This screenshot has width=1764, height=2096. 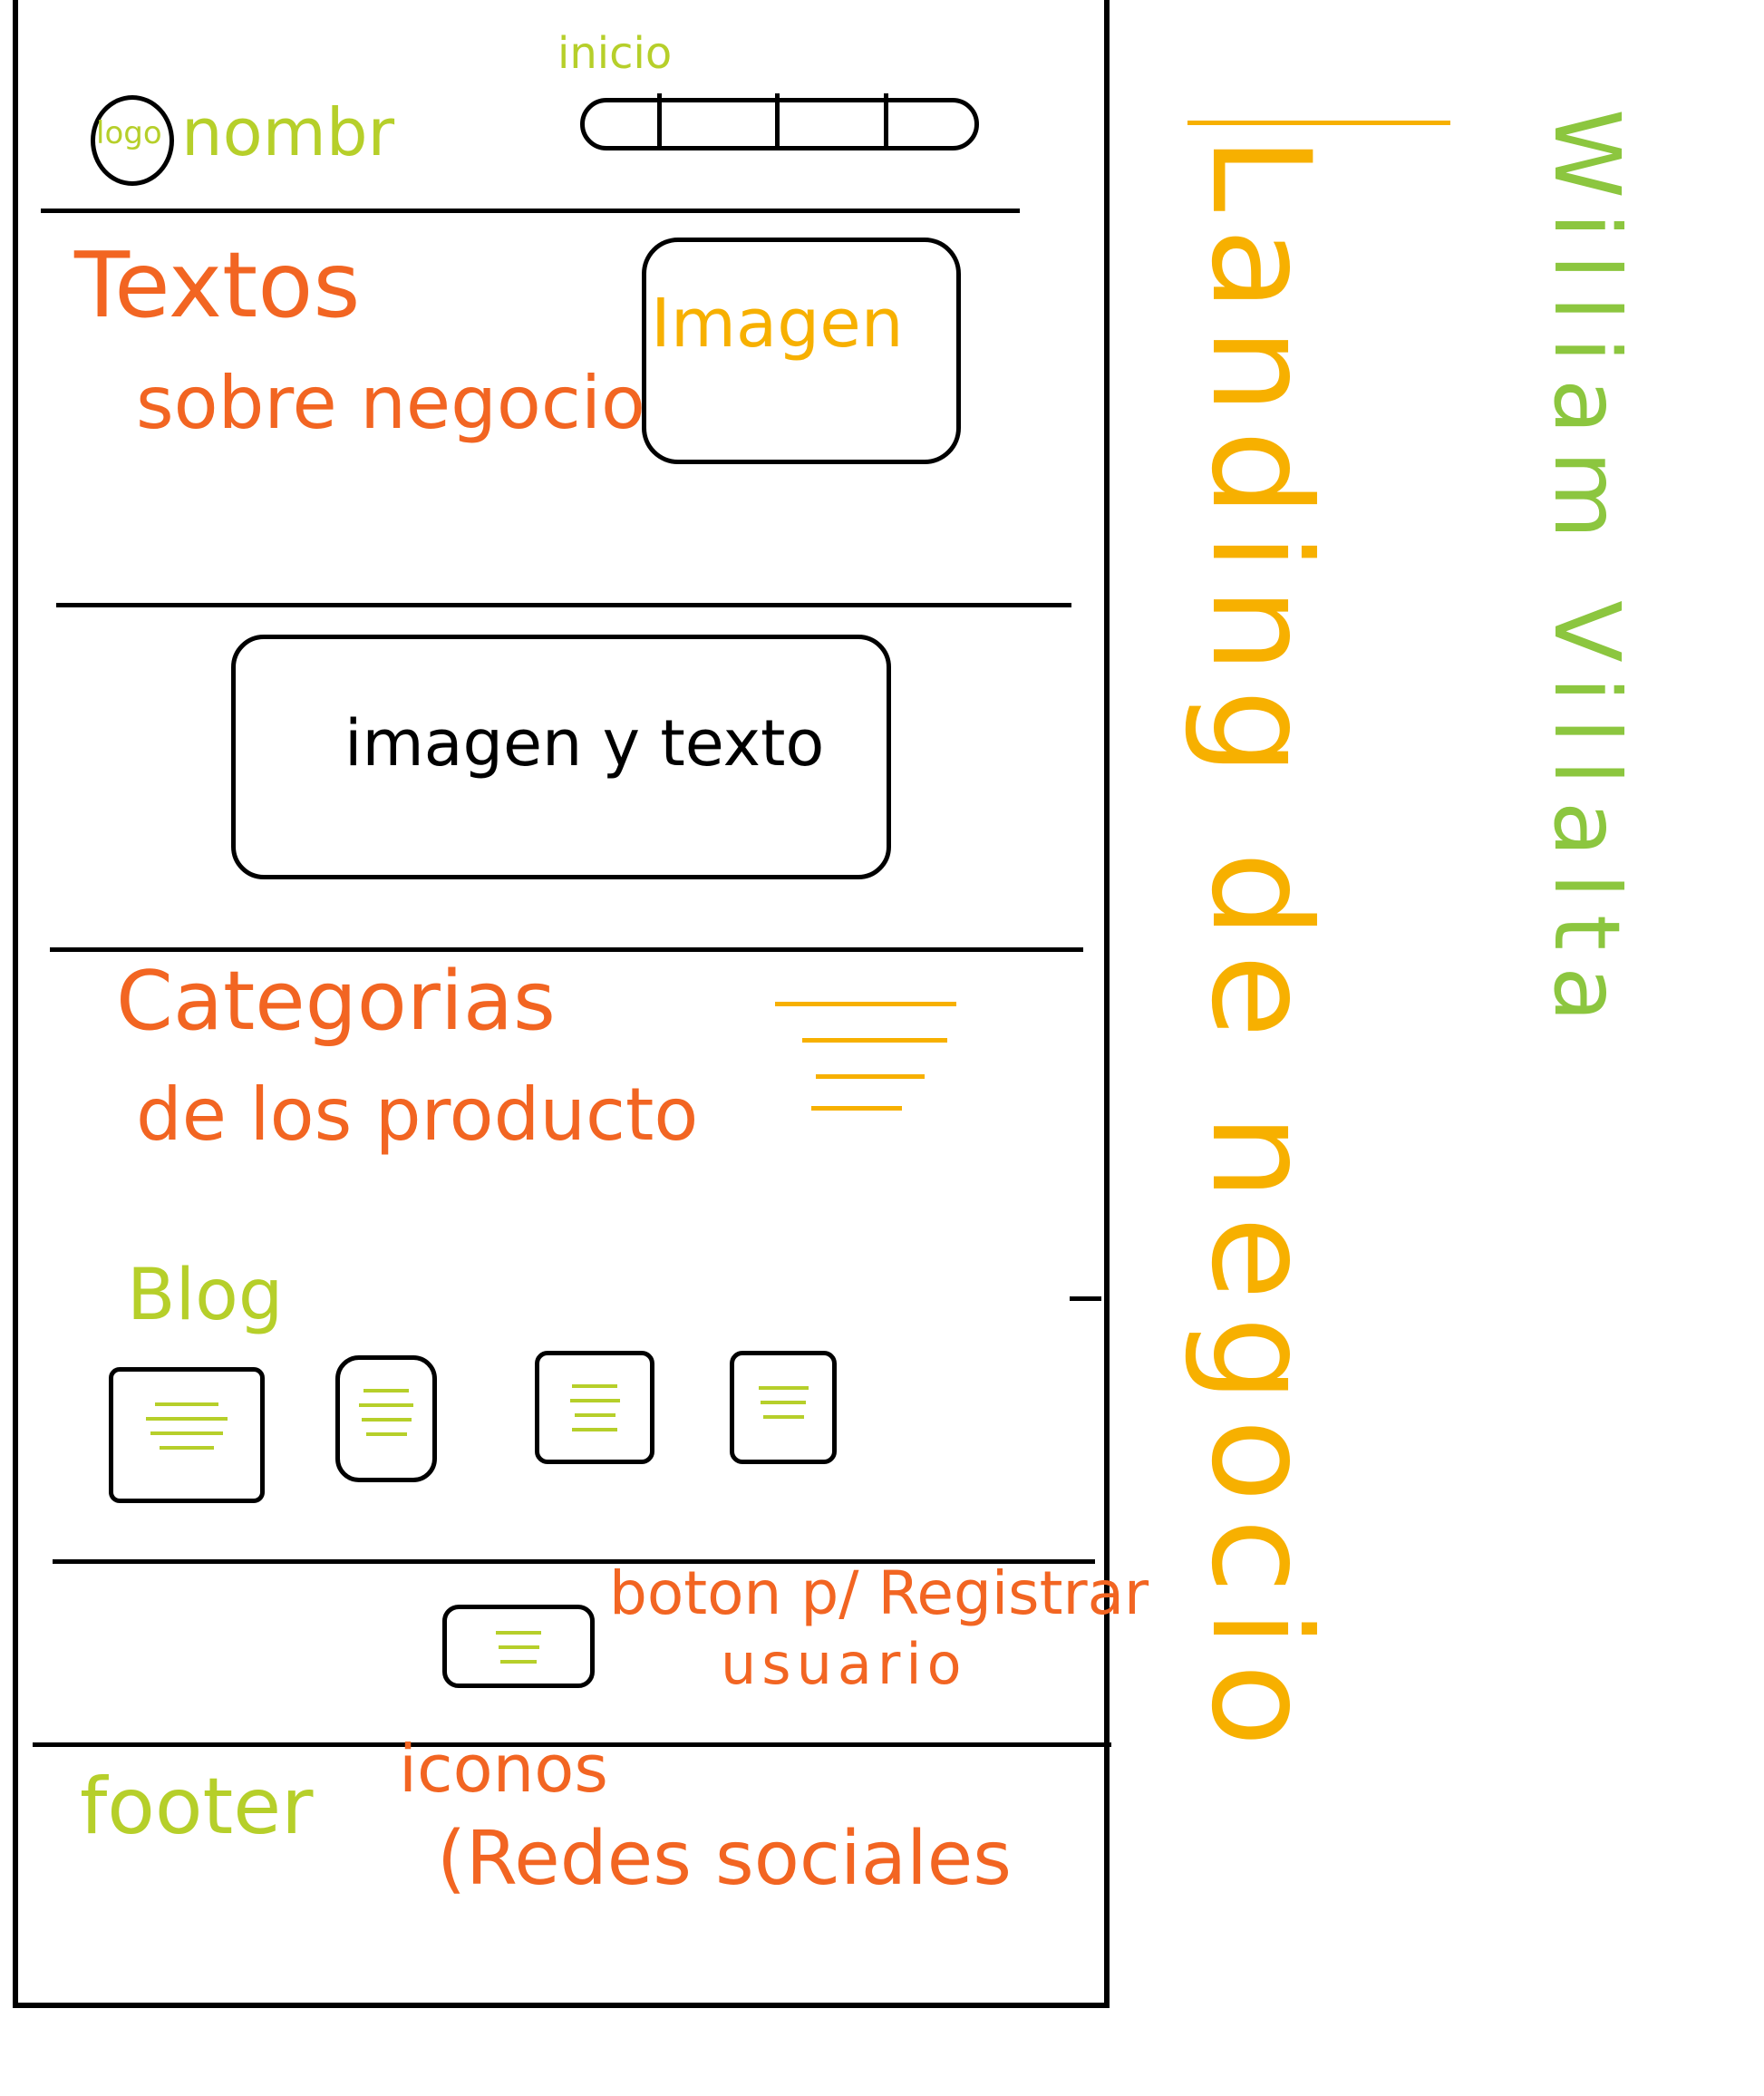 I want to click on section-divider-hero, so click(x=563, y=605).